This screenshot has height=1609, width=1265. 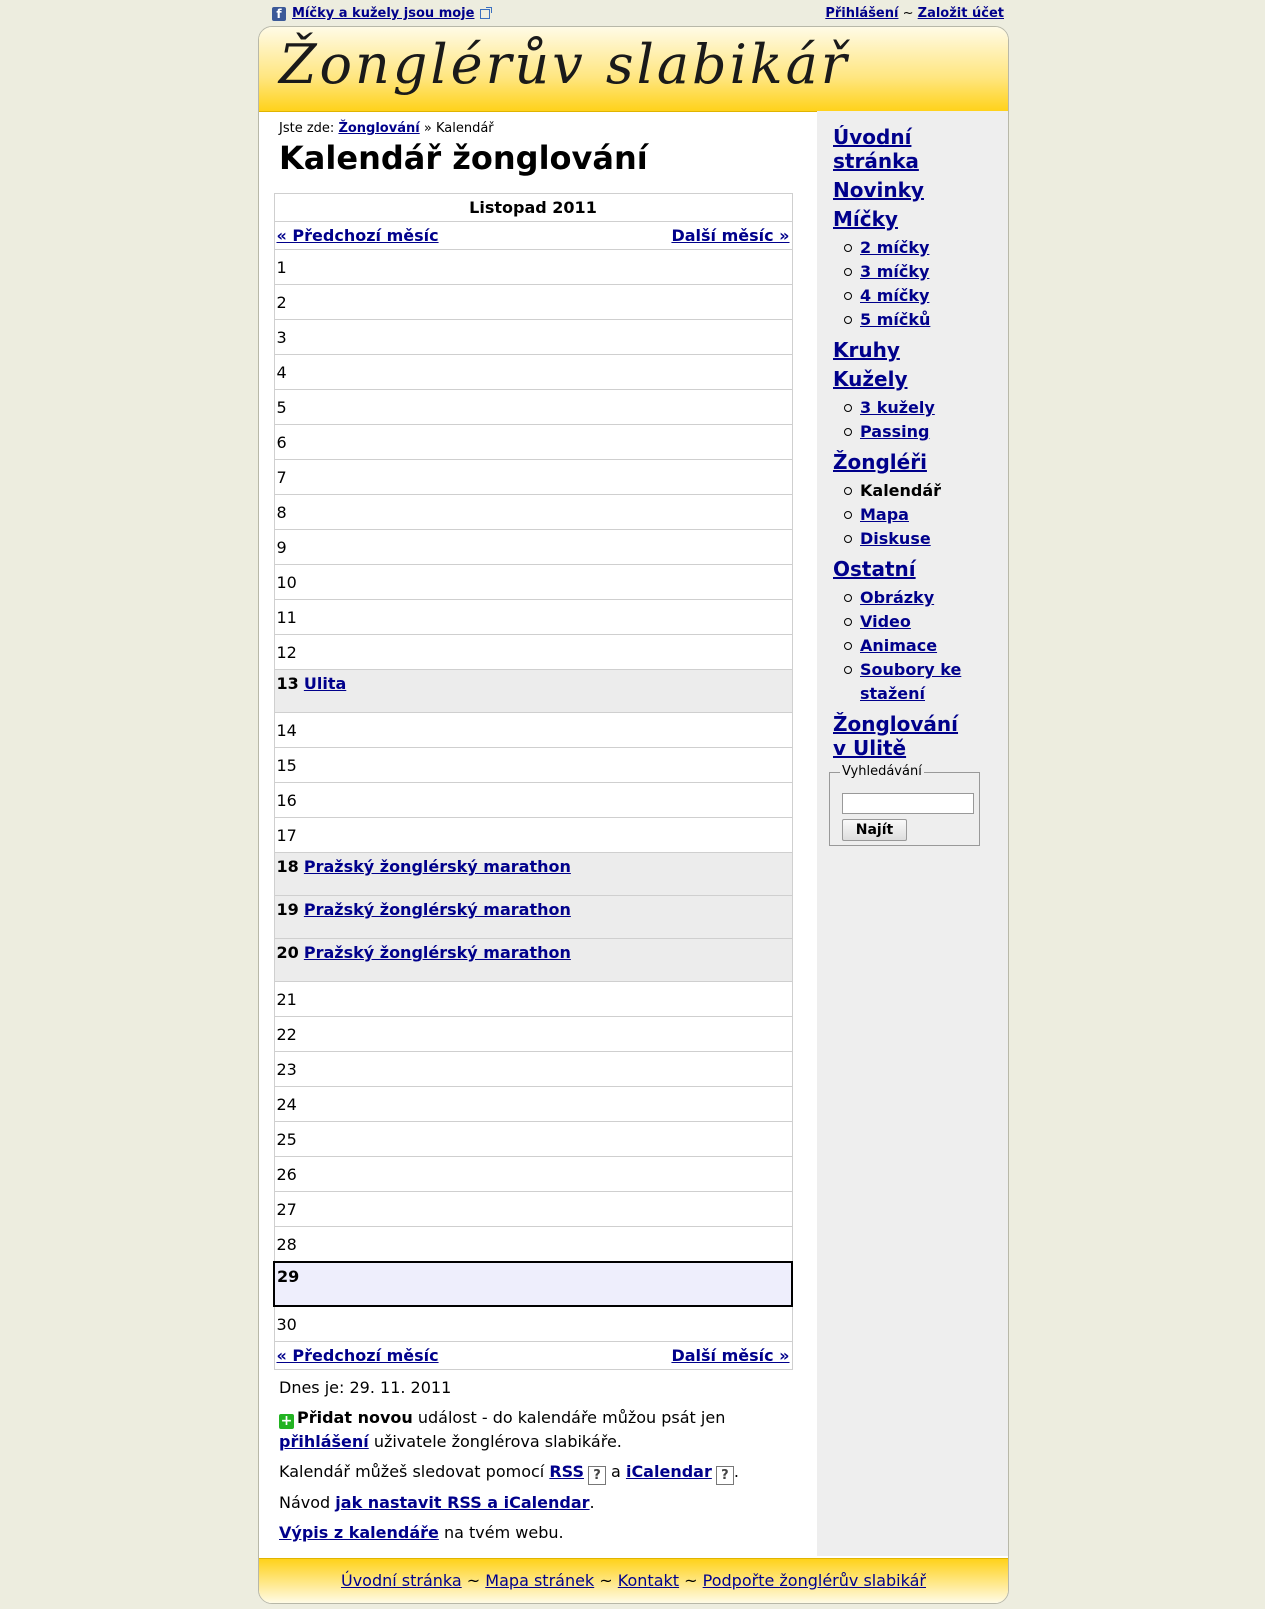 I want to click on clubs-submenu: 3 kužely Passing, so click(x=918, y=420).